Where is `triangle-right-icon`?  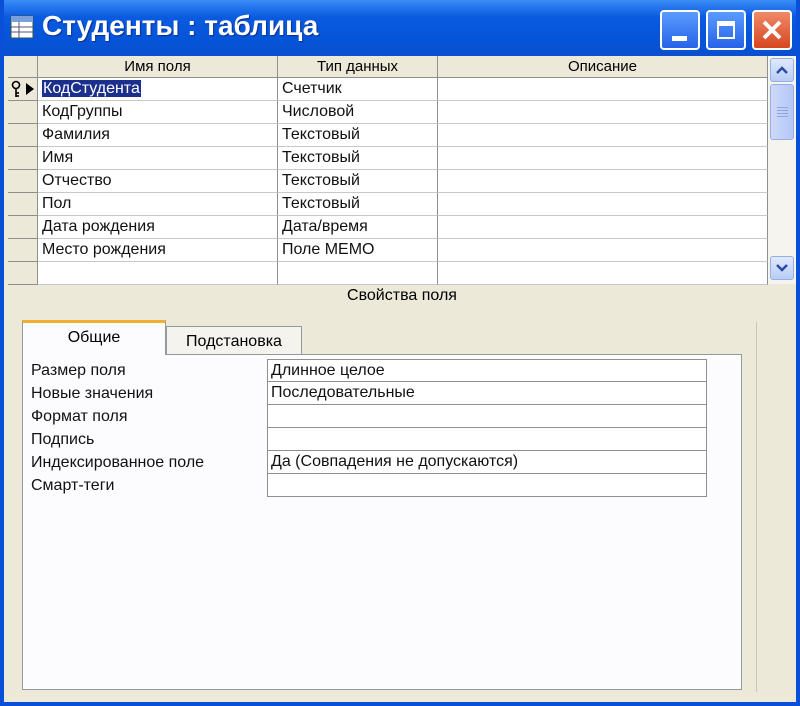 triangle-right-icon is located at coordinates (30, 89).